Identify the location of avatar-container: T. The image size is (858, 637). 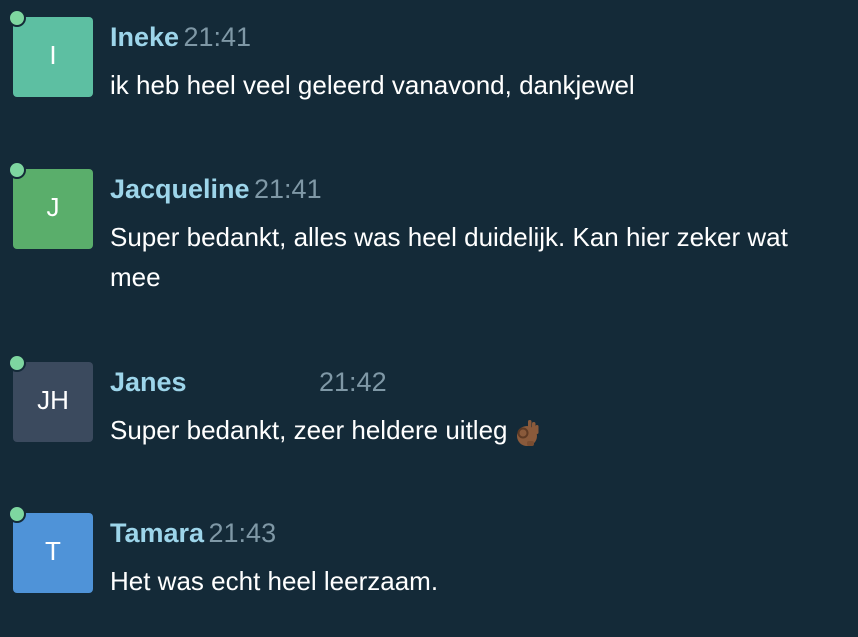
(50, 549).